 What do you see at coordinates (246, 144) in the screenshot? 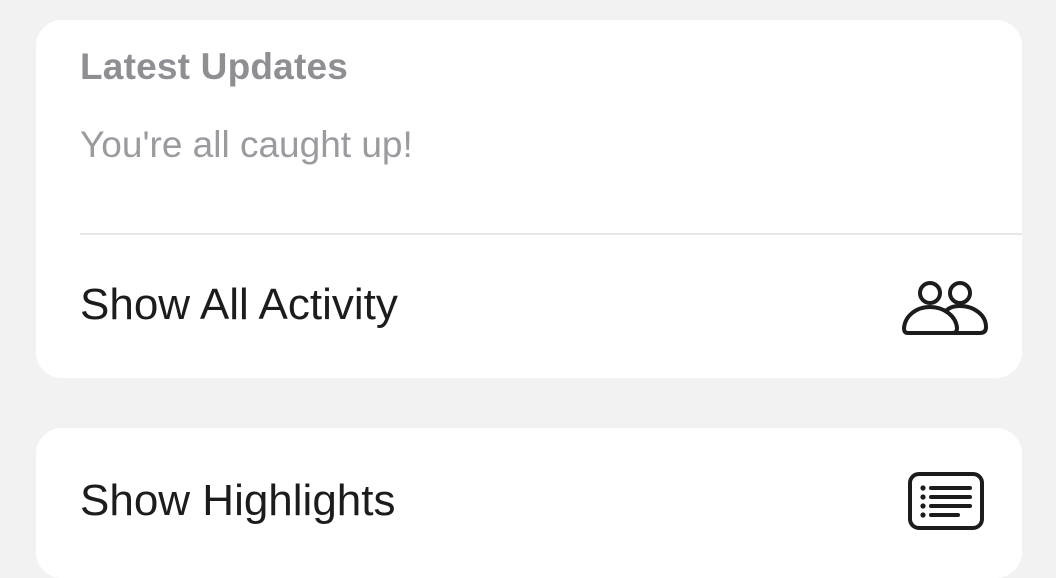
I see `caught-up-message: You're all caught up!` at bounding box center [246, 144].